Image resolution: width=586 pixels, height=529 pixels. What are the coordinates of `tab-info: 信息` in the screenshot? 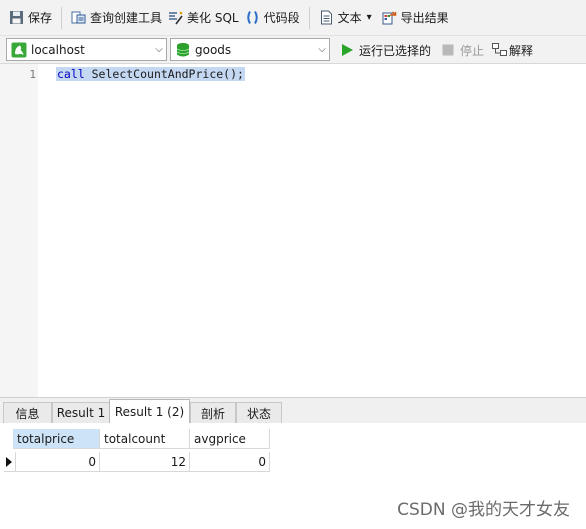 It's located at (27, 412).